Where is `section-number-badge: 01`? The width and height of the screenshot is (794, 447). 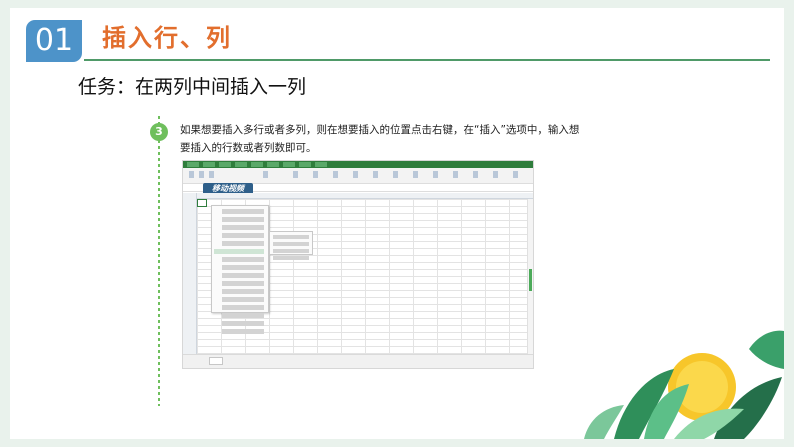
section-number-badge: 01 is located at coordinates (54, 41).